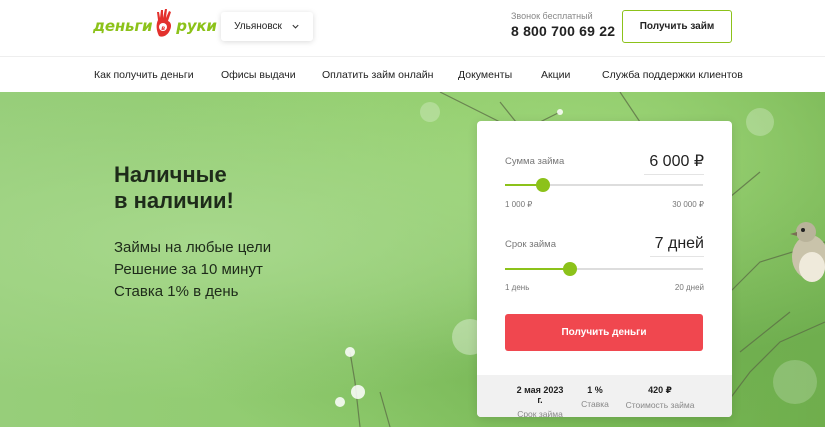 This screenshot has height=427, width=825. What do you see at coordinates (674, 163) in the screenshot?
I see `amount-value-input: 6 000 ₽` at bounding box center [674, 163].